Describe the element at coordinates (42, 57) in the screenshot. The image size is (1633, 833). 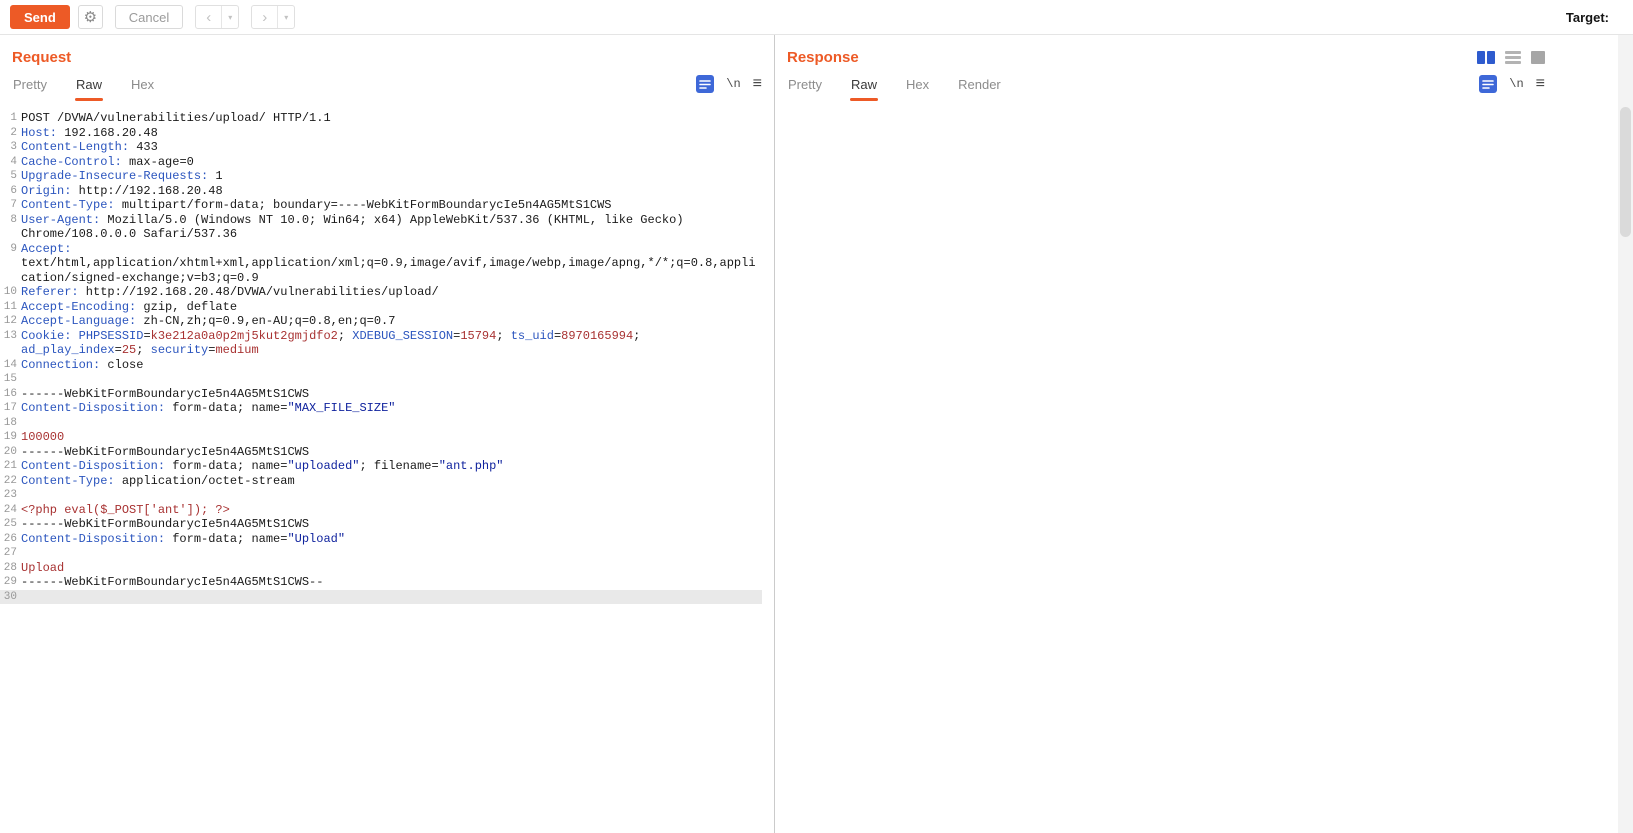
I see `request-title: Request` at that location.